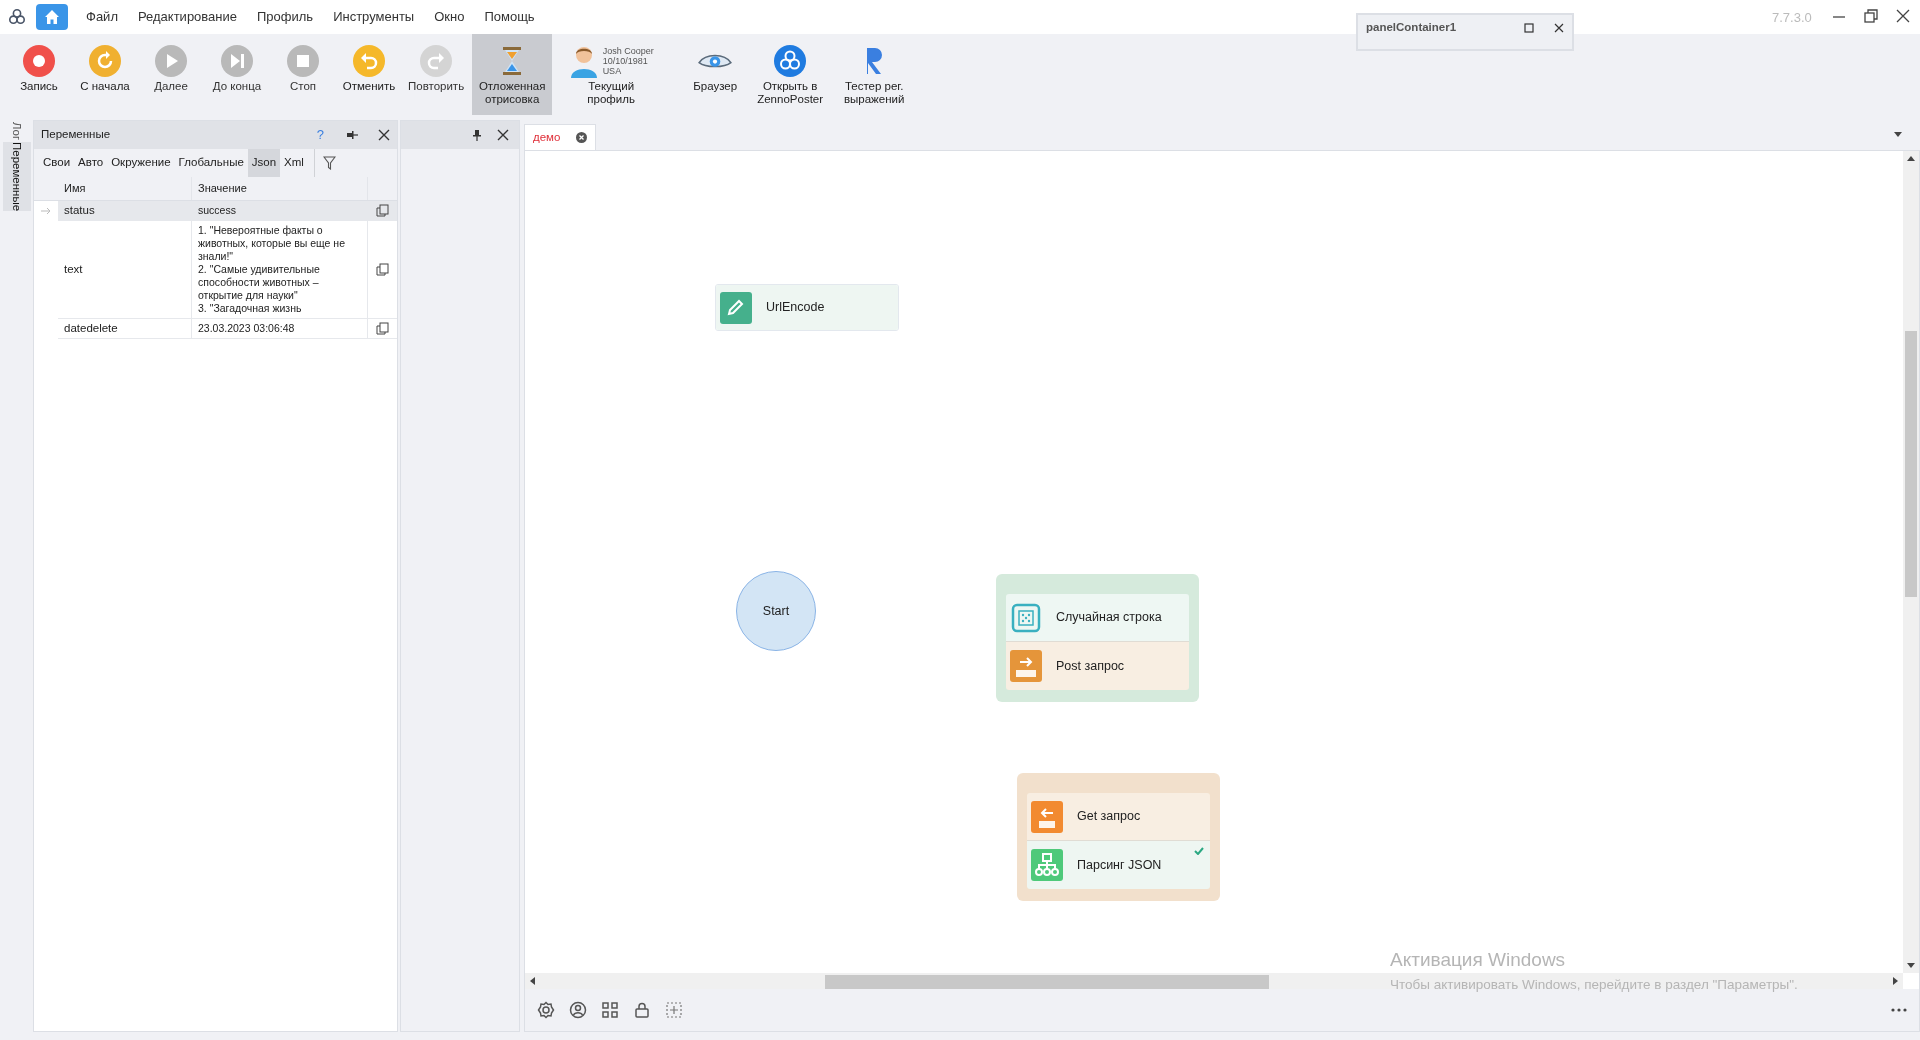  I want to click on action-block: Случайная строка, so click(1097, 618).